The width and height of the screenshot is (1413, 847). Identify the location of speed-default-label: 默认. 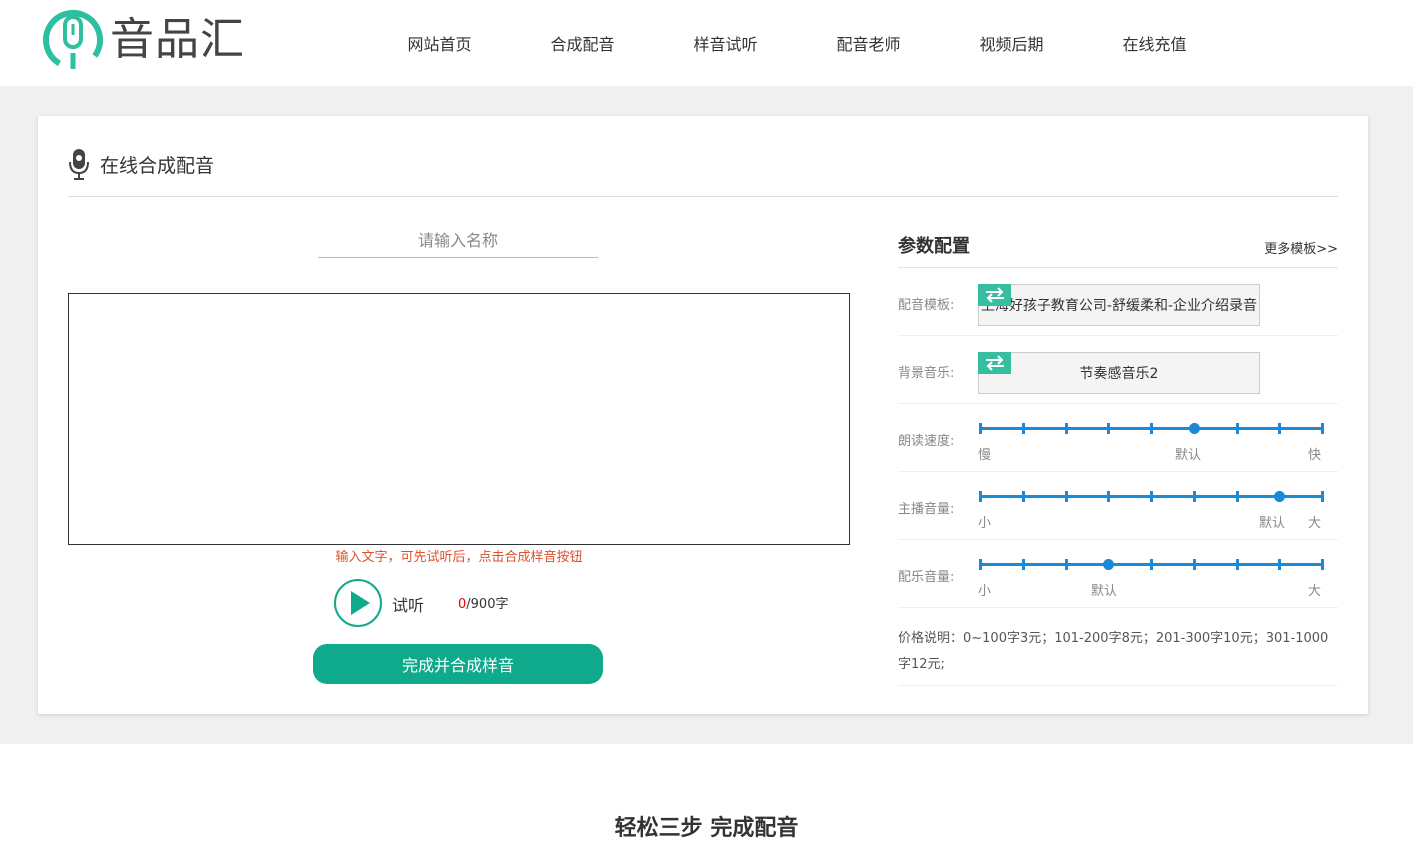
(1188, 455).